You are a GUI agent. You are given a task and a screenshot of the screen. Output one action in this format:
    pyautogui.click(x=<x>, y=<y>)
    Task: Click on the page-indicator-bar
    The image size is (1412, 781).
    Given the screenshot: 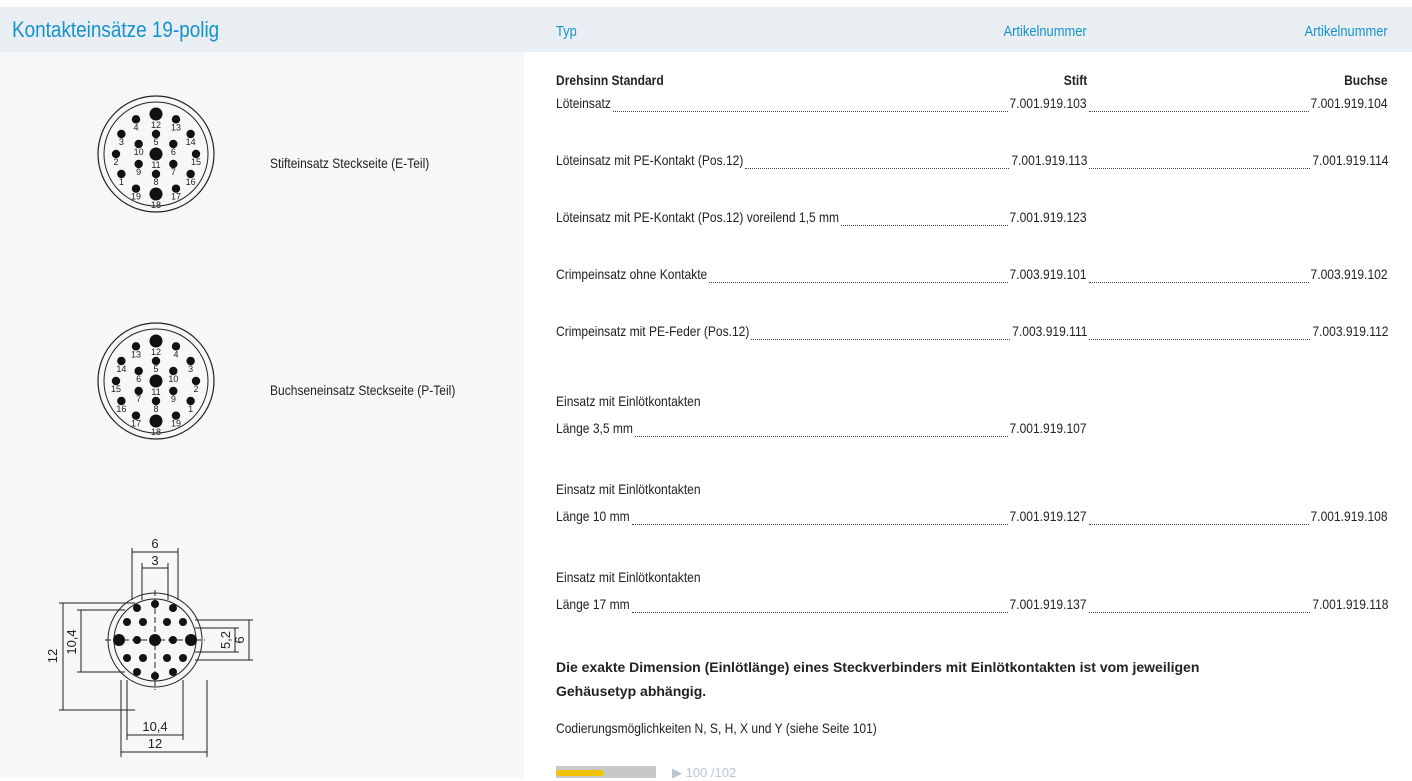 What is the action you would take?
    pyautogui.click(x=606, y=772)
    